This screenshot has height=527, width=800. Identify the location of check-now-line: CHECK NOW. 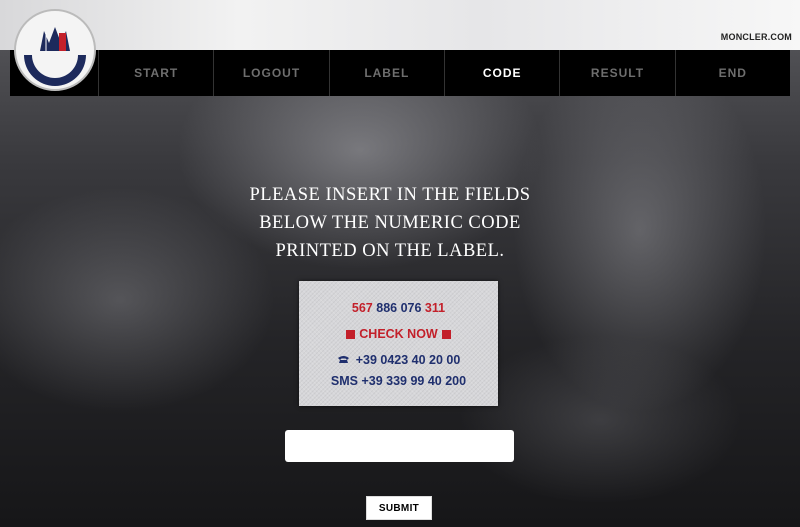
(398, 334).